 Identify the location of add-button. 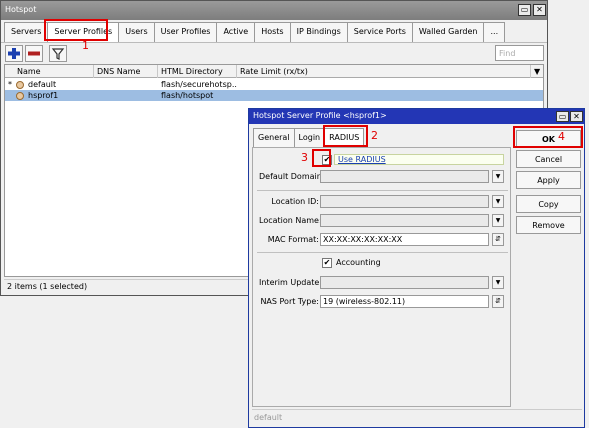
(14, 53).